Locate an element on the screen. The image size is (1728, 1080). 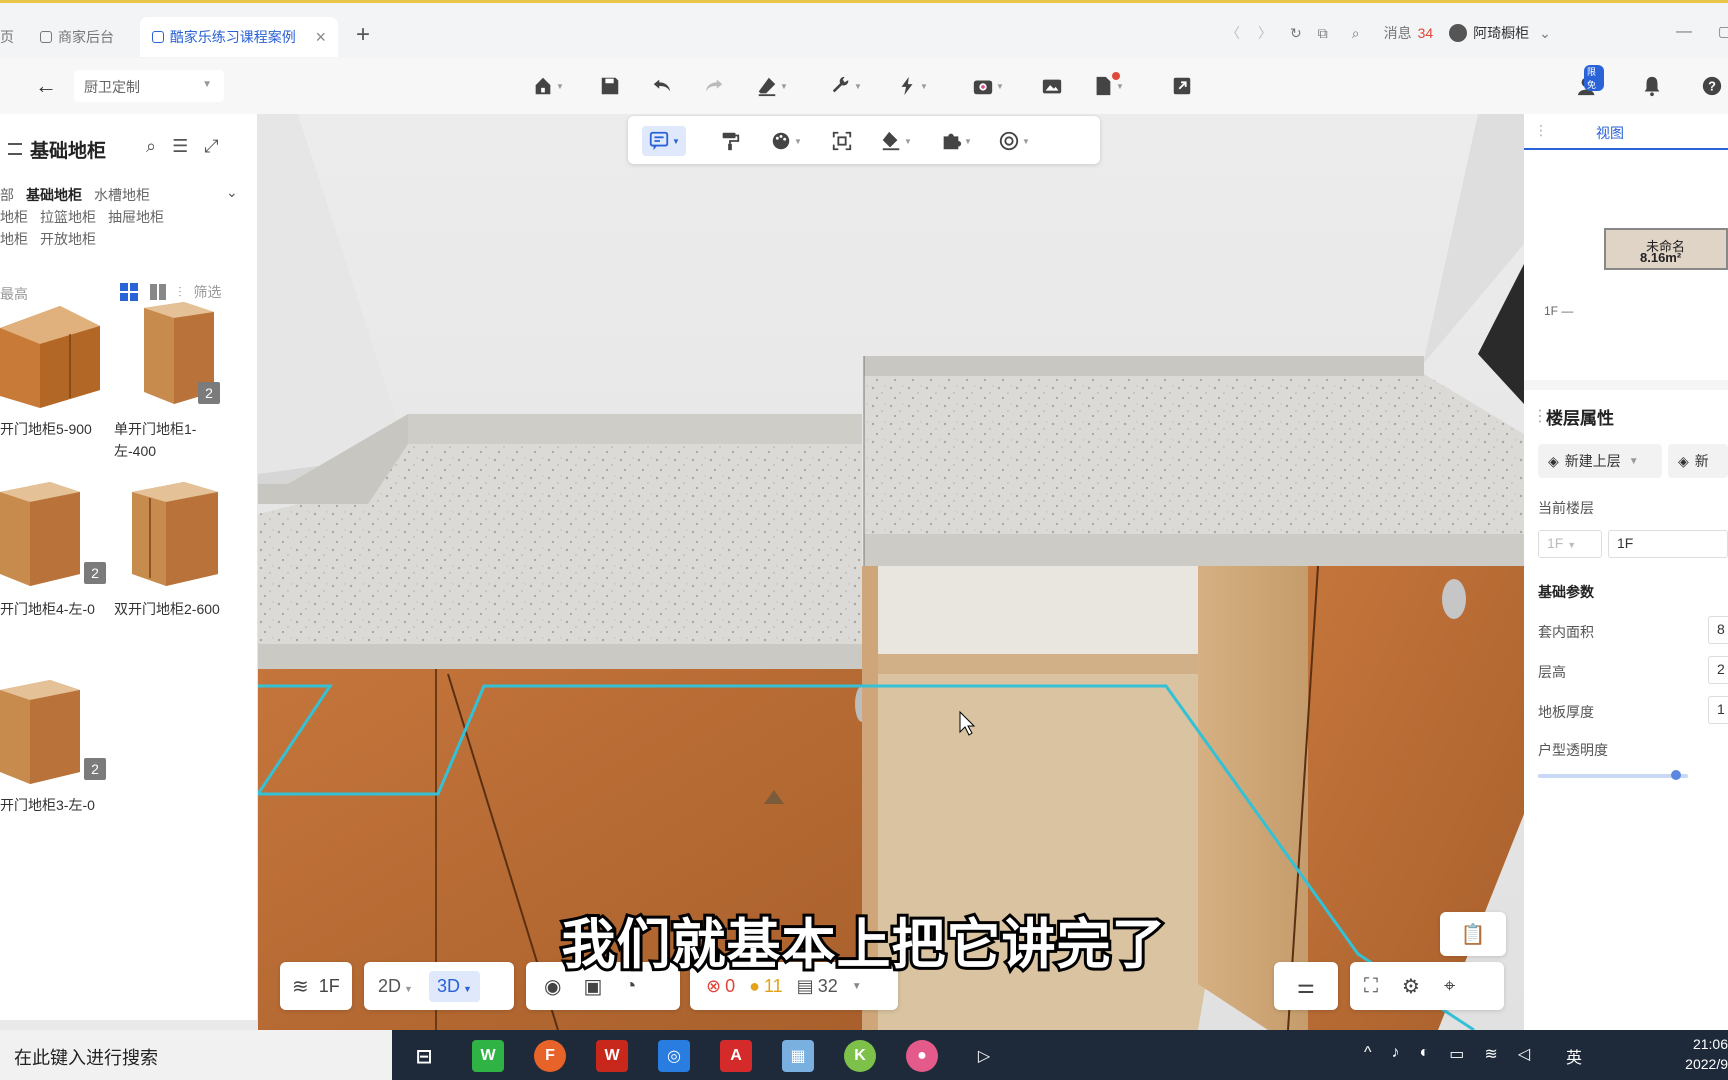
category-base: 基础地柜 is located at coordinates (54, 195).